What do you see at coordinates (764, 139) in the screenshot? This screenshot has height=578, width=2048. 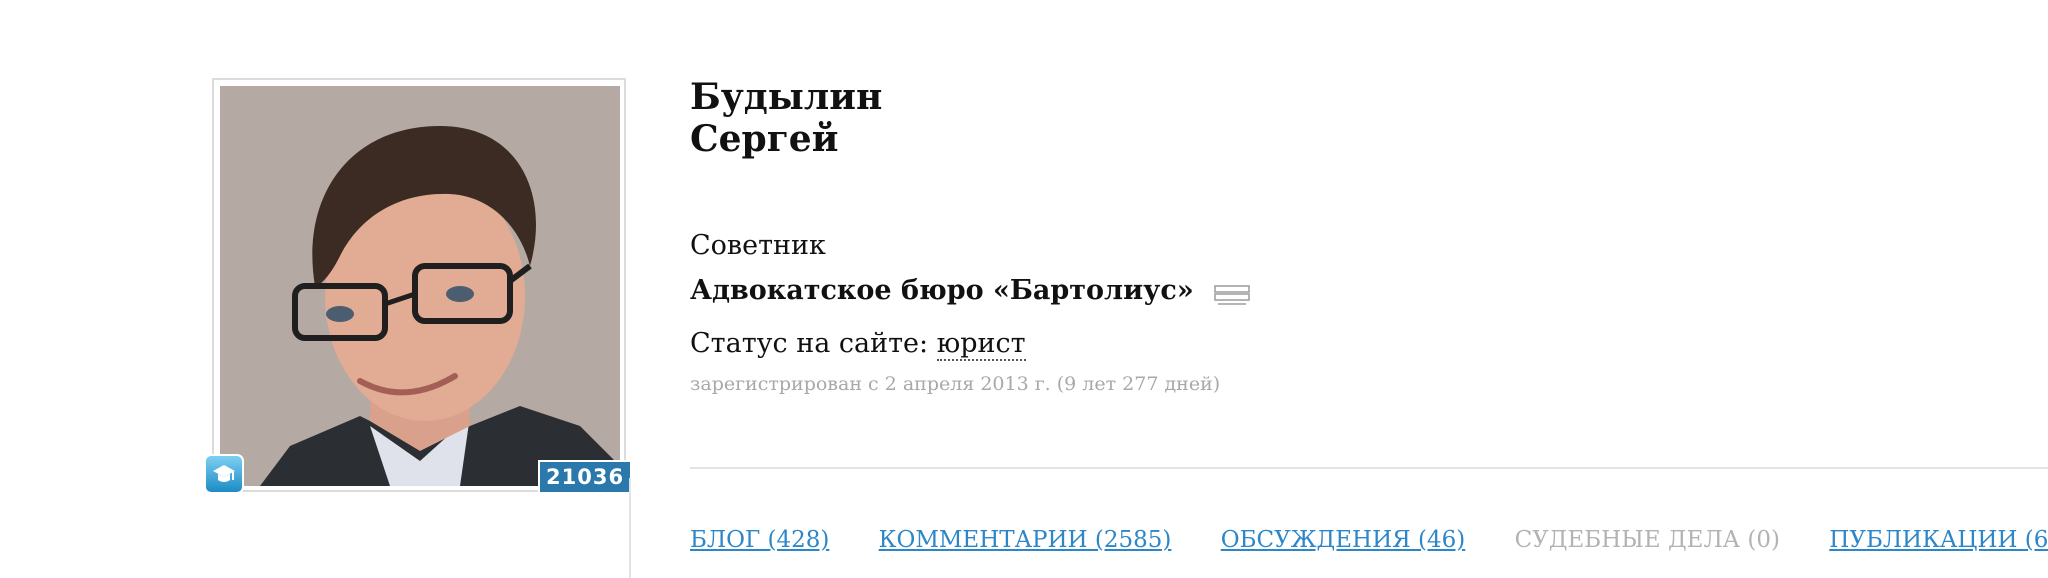 I see `first-name: Сергей` at bounding box center [764, 139].